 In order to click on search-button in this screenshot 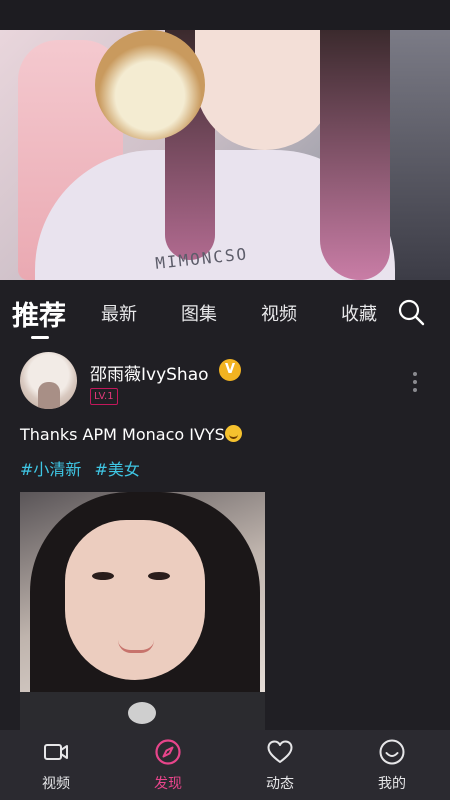, I will do `click(412, 313)`.